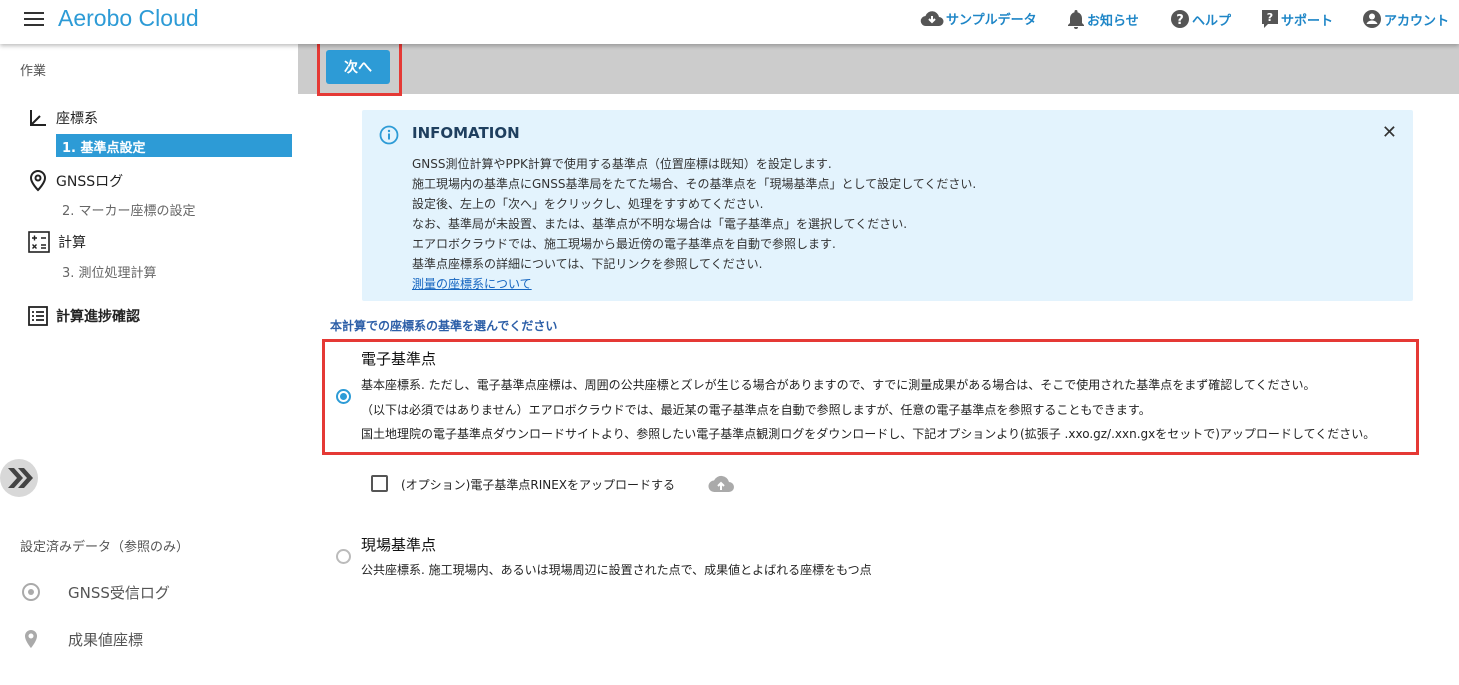 The height and width of the screenshot is (685, 1459). What do you see at coordinates (1389, 132) in the screenshot?
I see `close-icon: ✕` at bounding box center [1389, 132].